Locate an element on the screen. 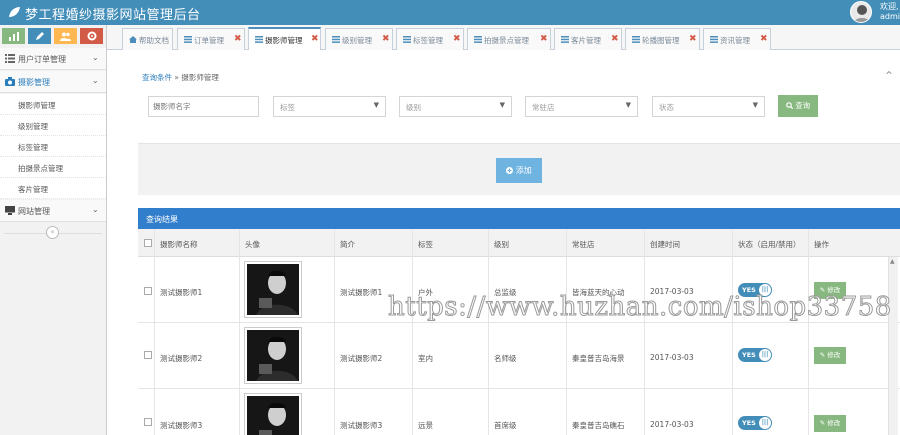 The image size is (900, 435). select-value: 级别 is located at coordinates (413, 107).